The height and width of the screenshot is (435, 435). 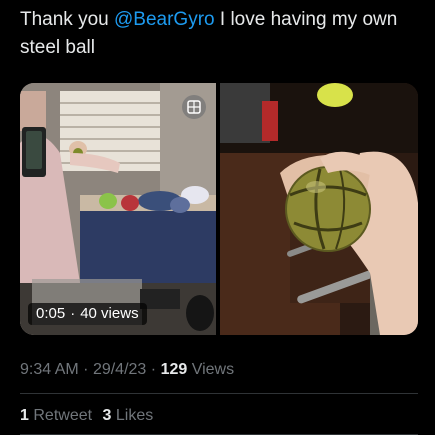 What do you see at coordinates (51, 313) in the screenshot?
I see `video-duration: 0:05` at bounding box center [51, 313].